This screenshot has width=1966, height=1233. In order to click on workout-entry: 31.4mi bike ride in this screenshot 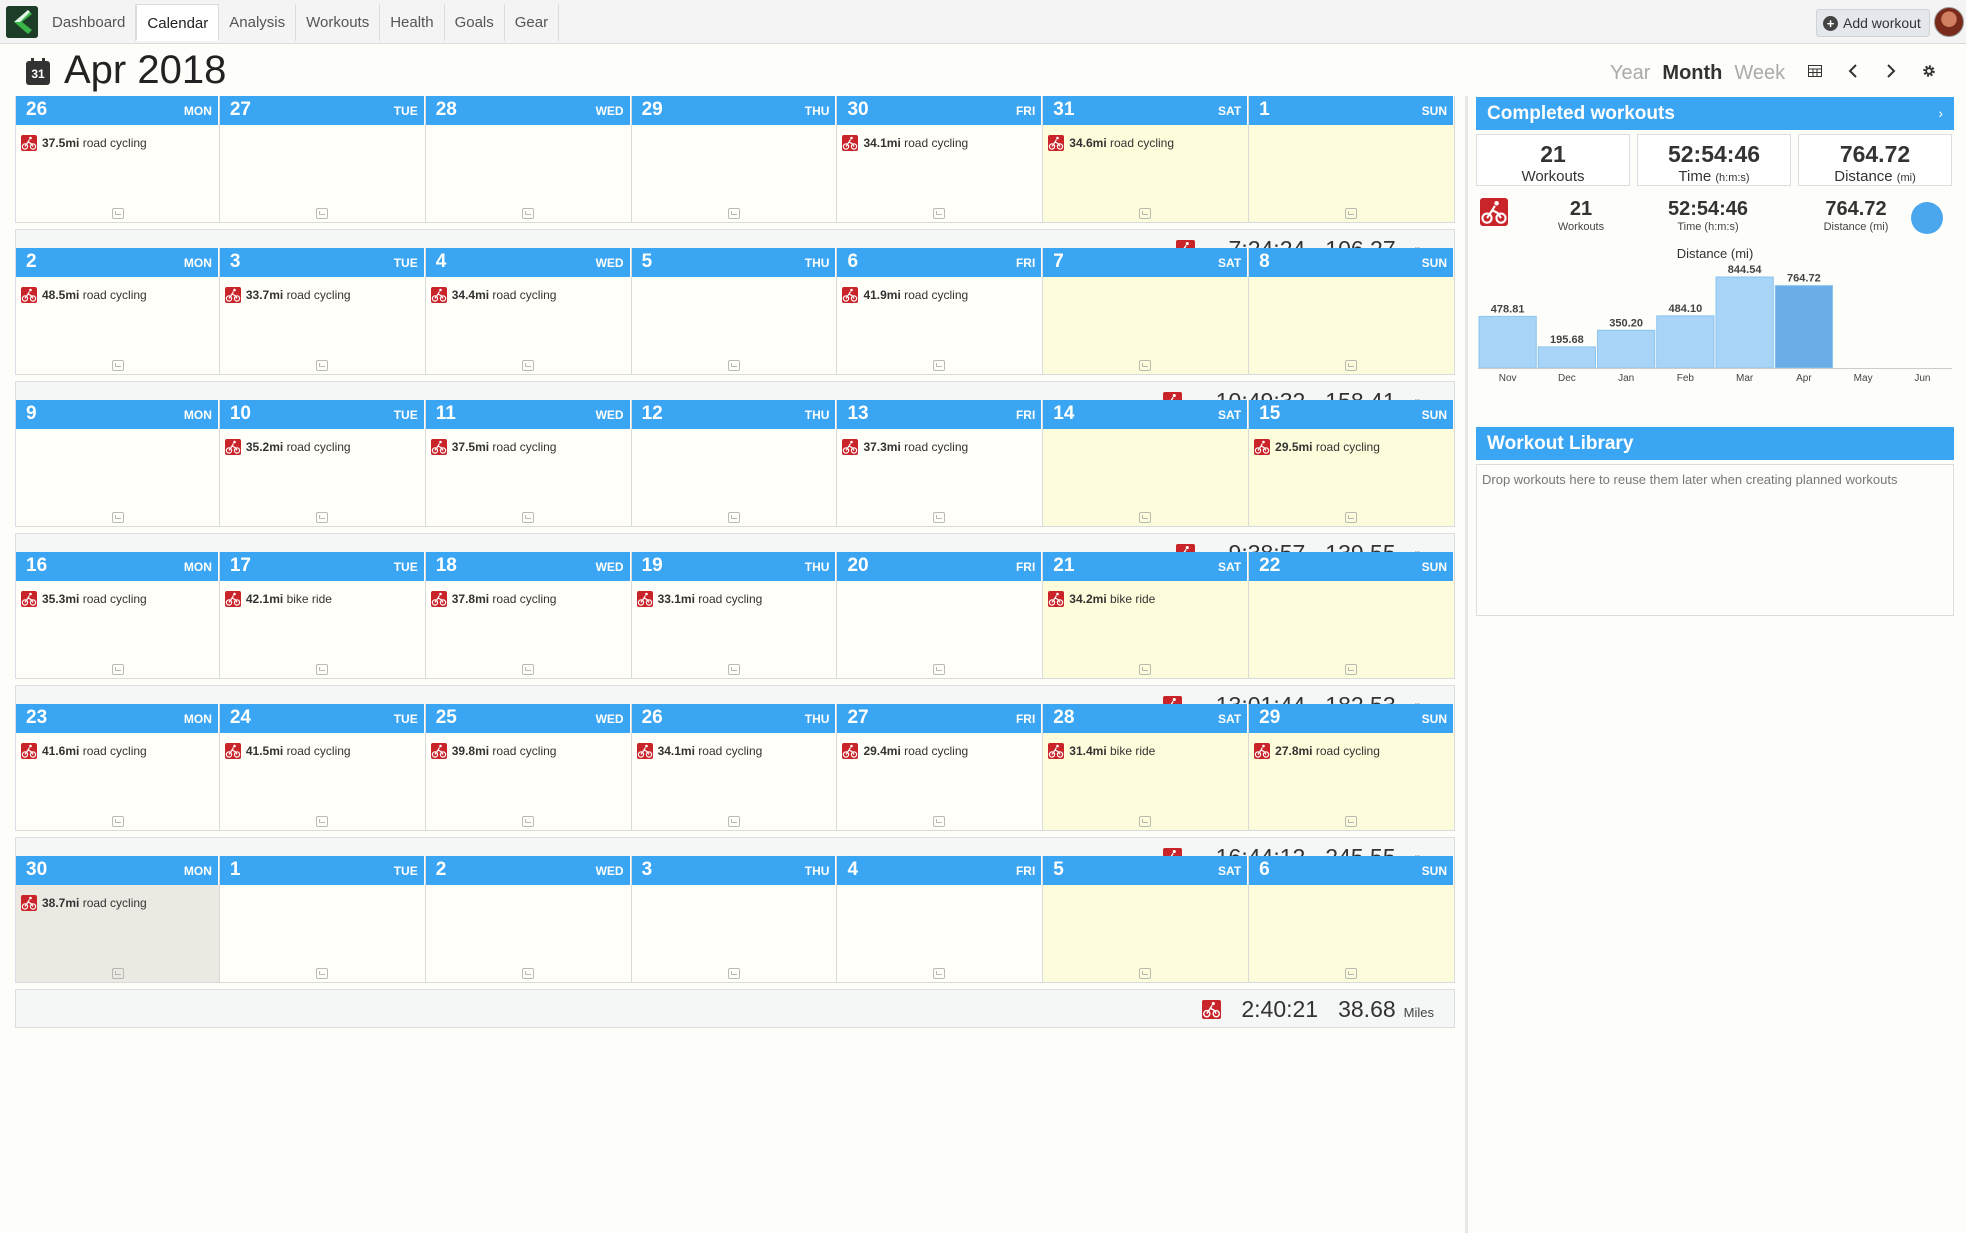, I will do `click(1101, 751)`.